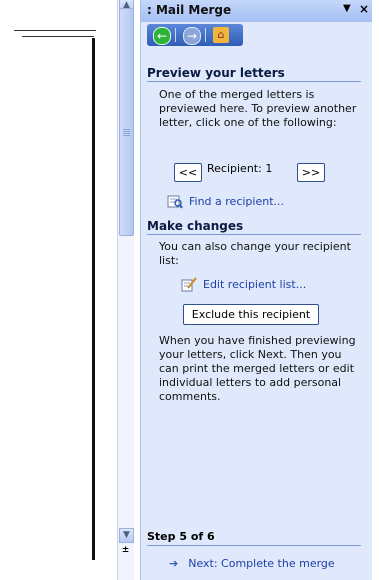  What do you see at coordinates (192, 36) in the screenshot?
I see `forward-arrow-icon: →` at bounding box center [192, 36].